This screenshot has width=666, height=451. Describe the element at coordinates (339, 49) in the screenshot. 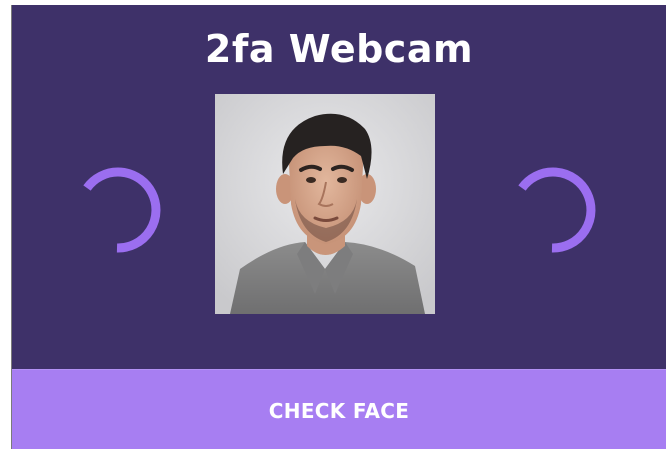

I see `page-title: 2fa Webcam` at that location.